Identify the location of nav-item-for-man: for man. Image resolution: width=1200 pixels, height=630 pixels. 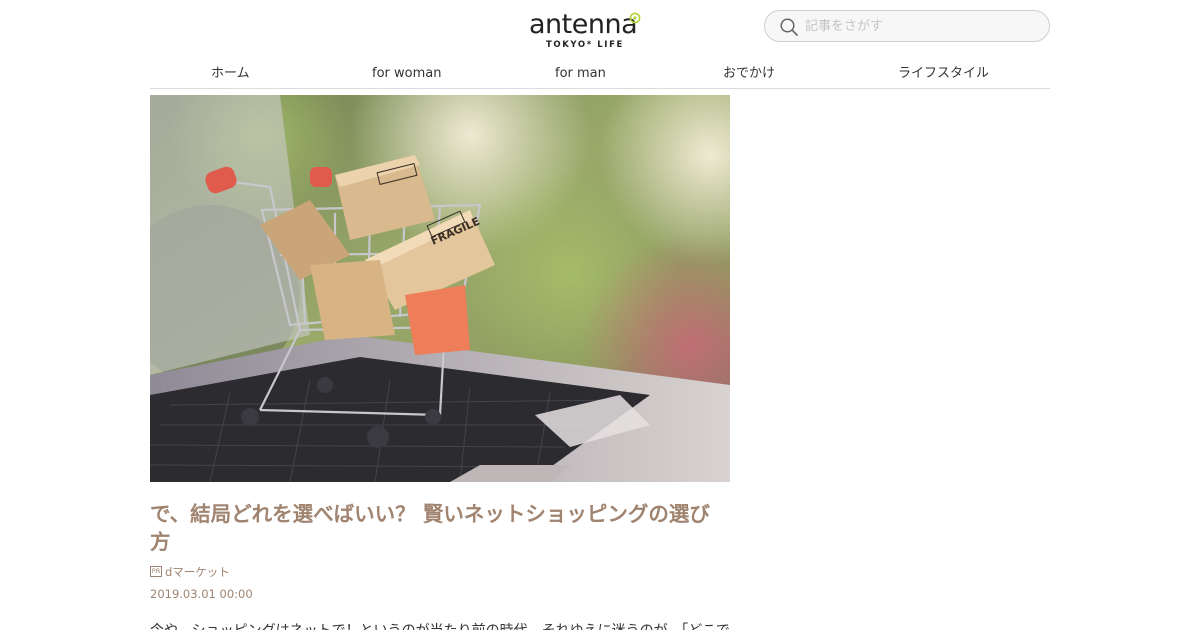
(580, 74).